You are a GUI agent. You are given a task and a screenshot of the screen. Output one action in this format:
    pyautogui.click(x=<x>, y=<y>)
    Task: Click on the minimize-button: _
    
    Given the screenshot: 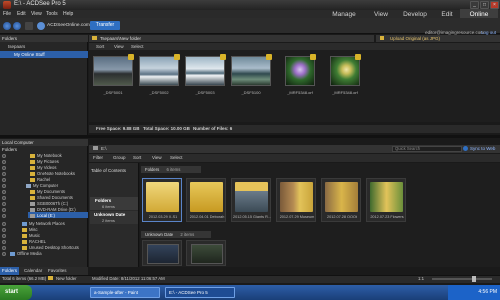 What is the action you would take?
    pyautogui.click(x=474, y=5)
    